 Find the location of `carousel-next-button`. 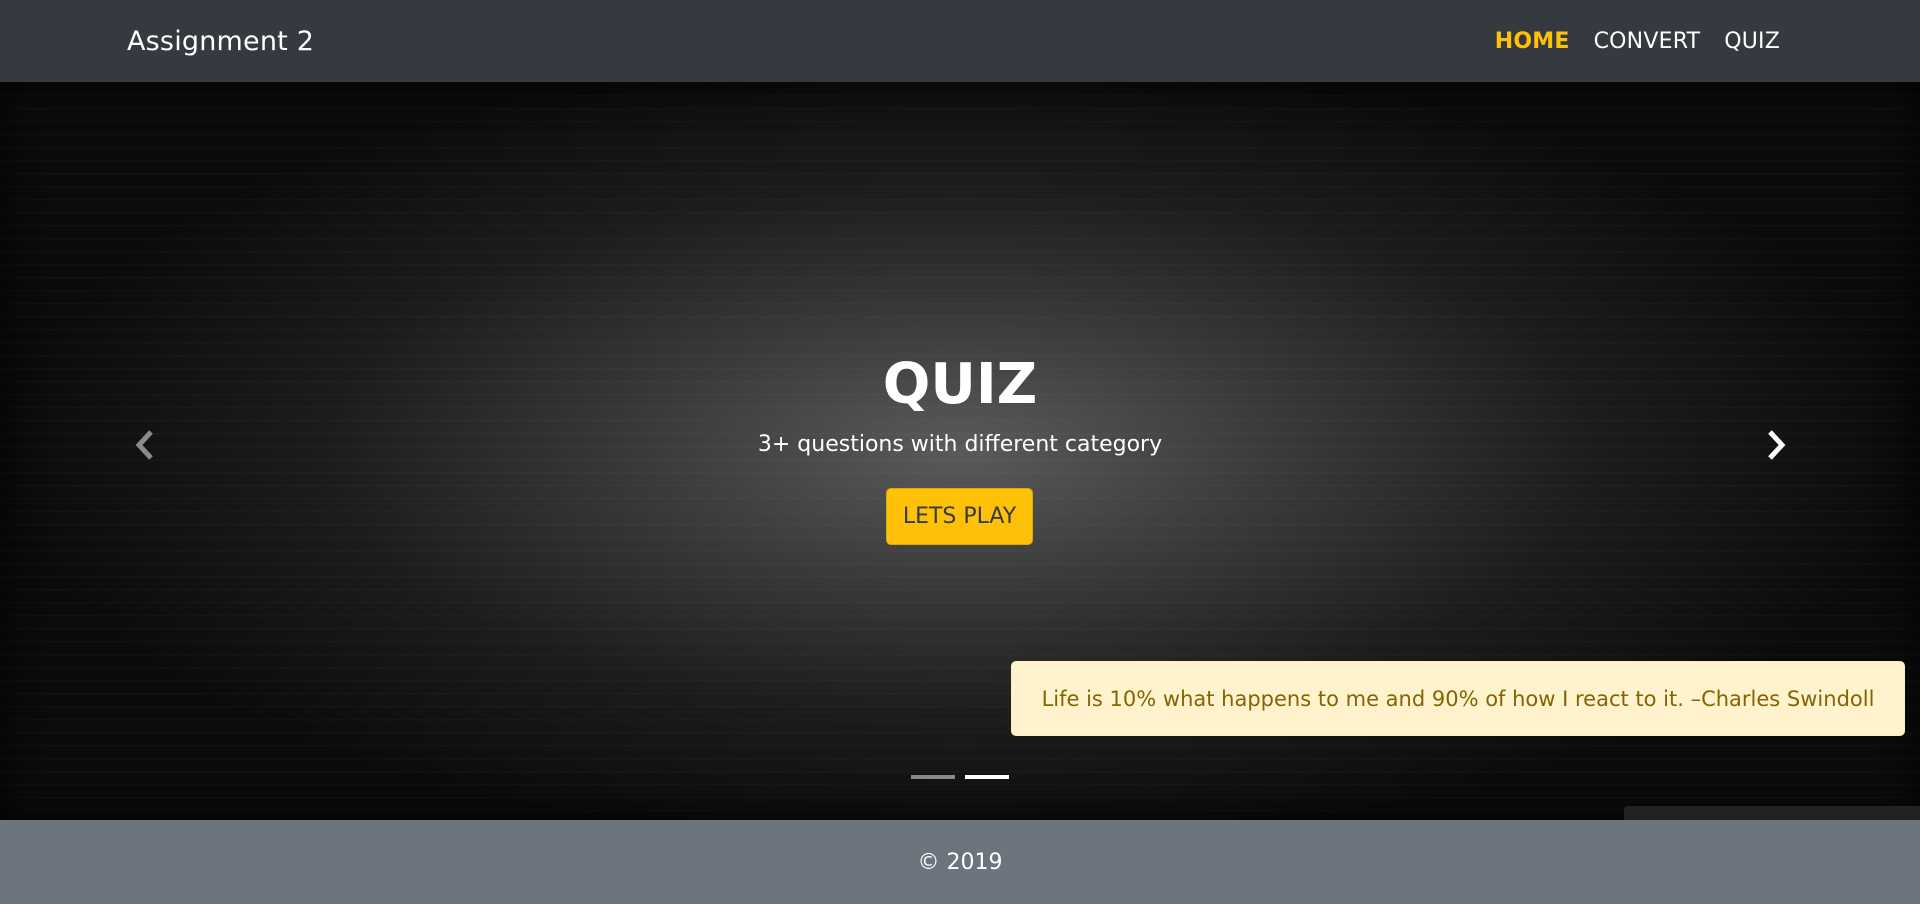

carousel-next-button is located at coordinates (1777, 445).